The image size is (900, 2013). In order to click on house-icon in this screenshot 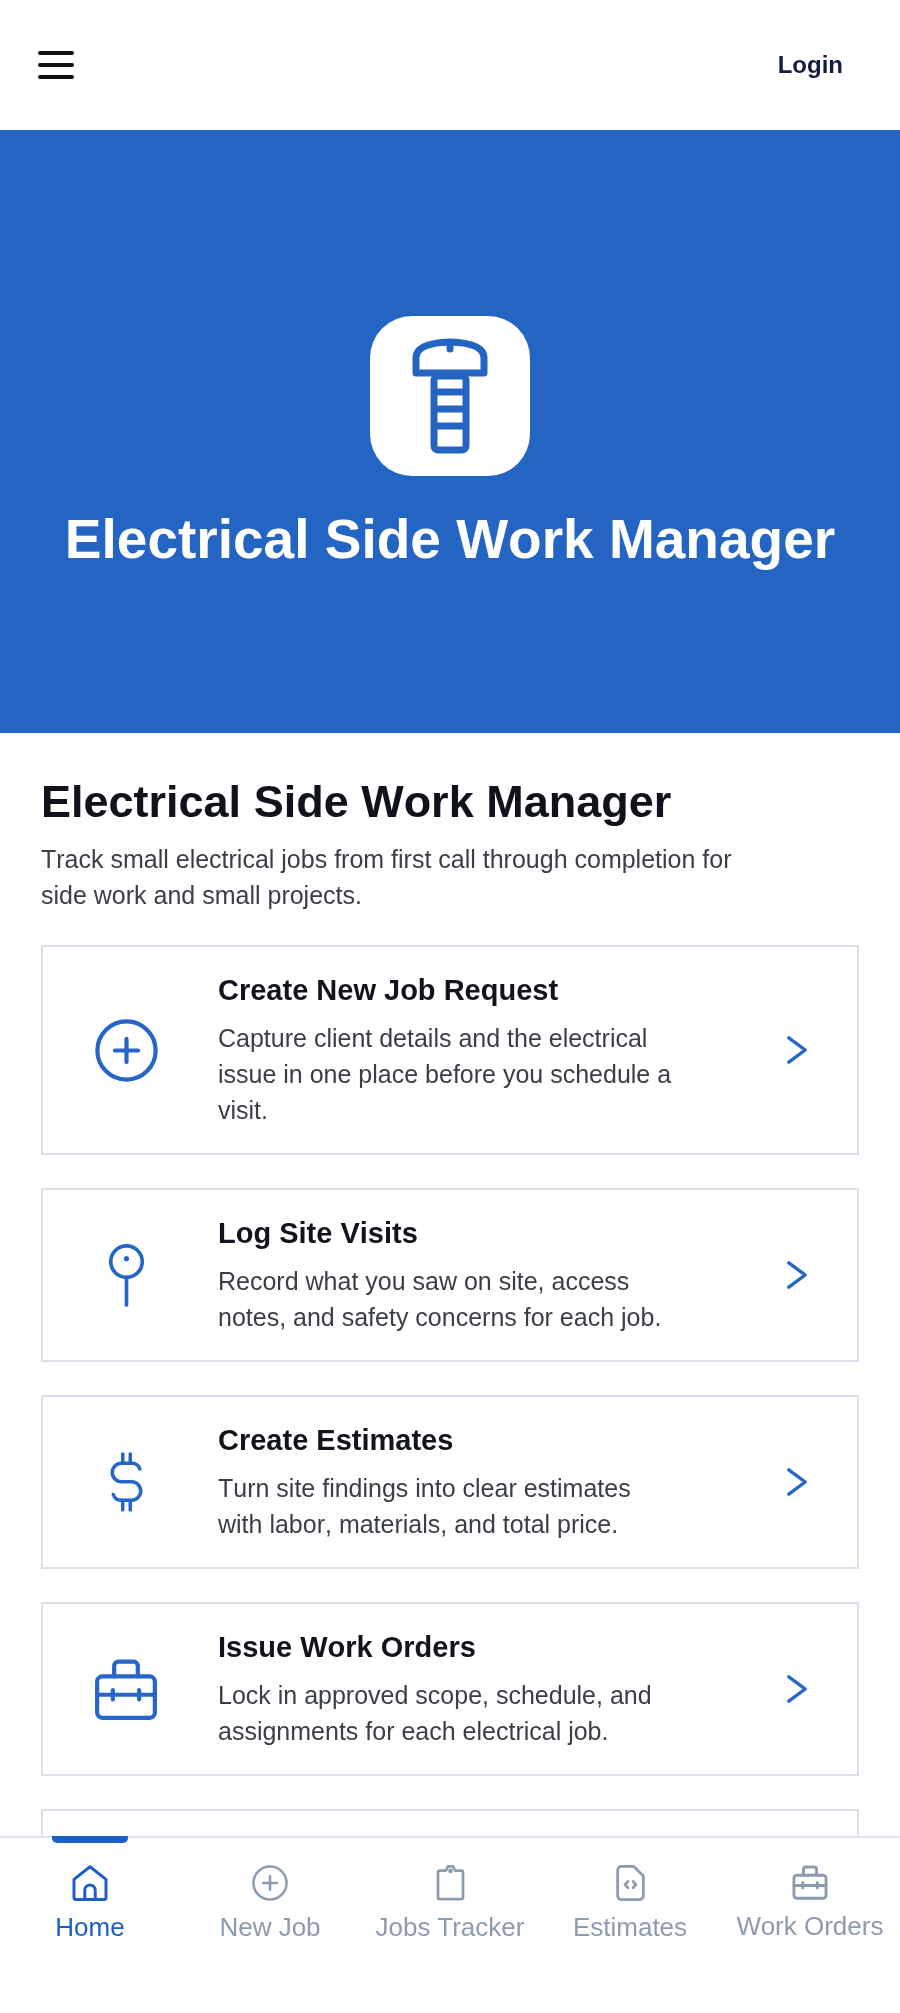, I will do `click(90, 1883)`.